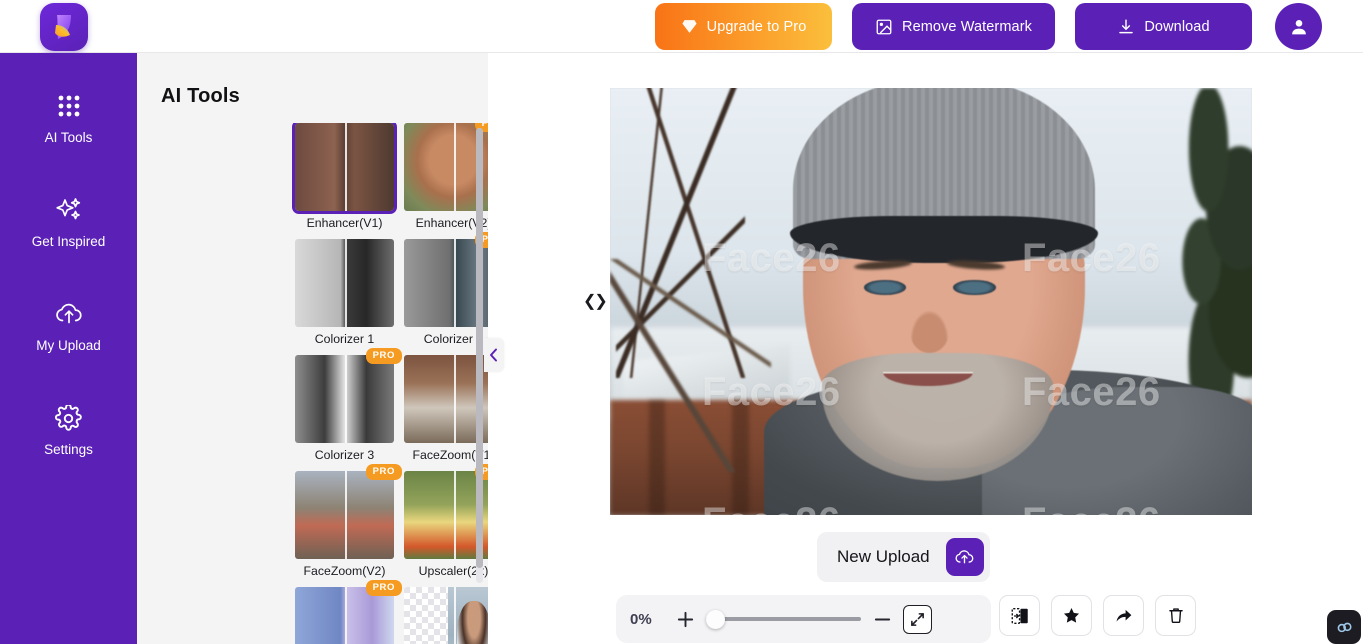 The width and height of the screenshot is (1363, 644). I want to click on sidebar-item-get-inspired: Get Inspired, so click(68, 222).